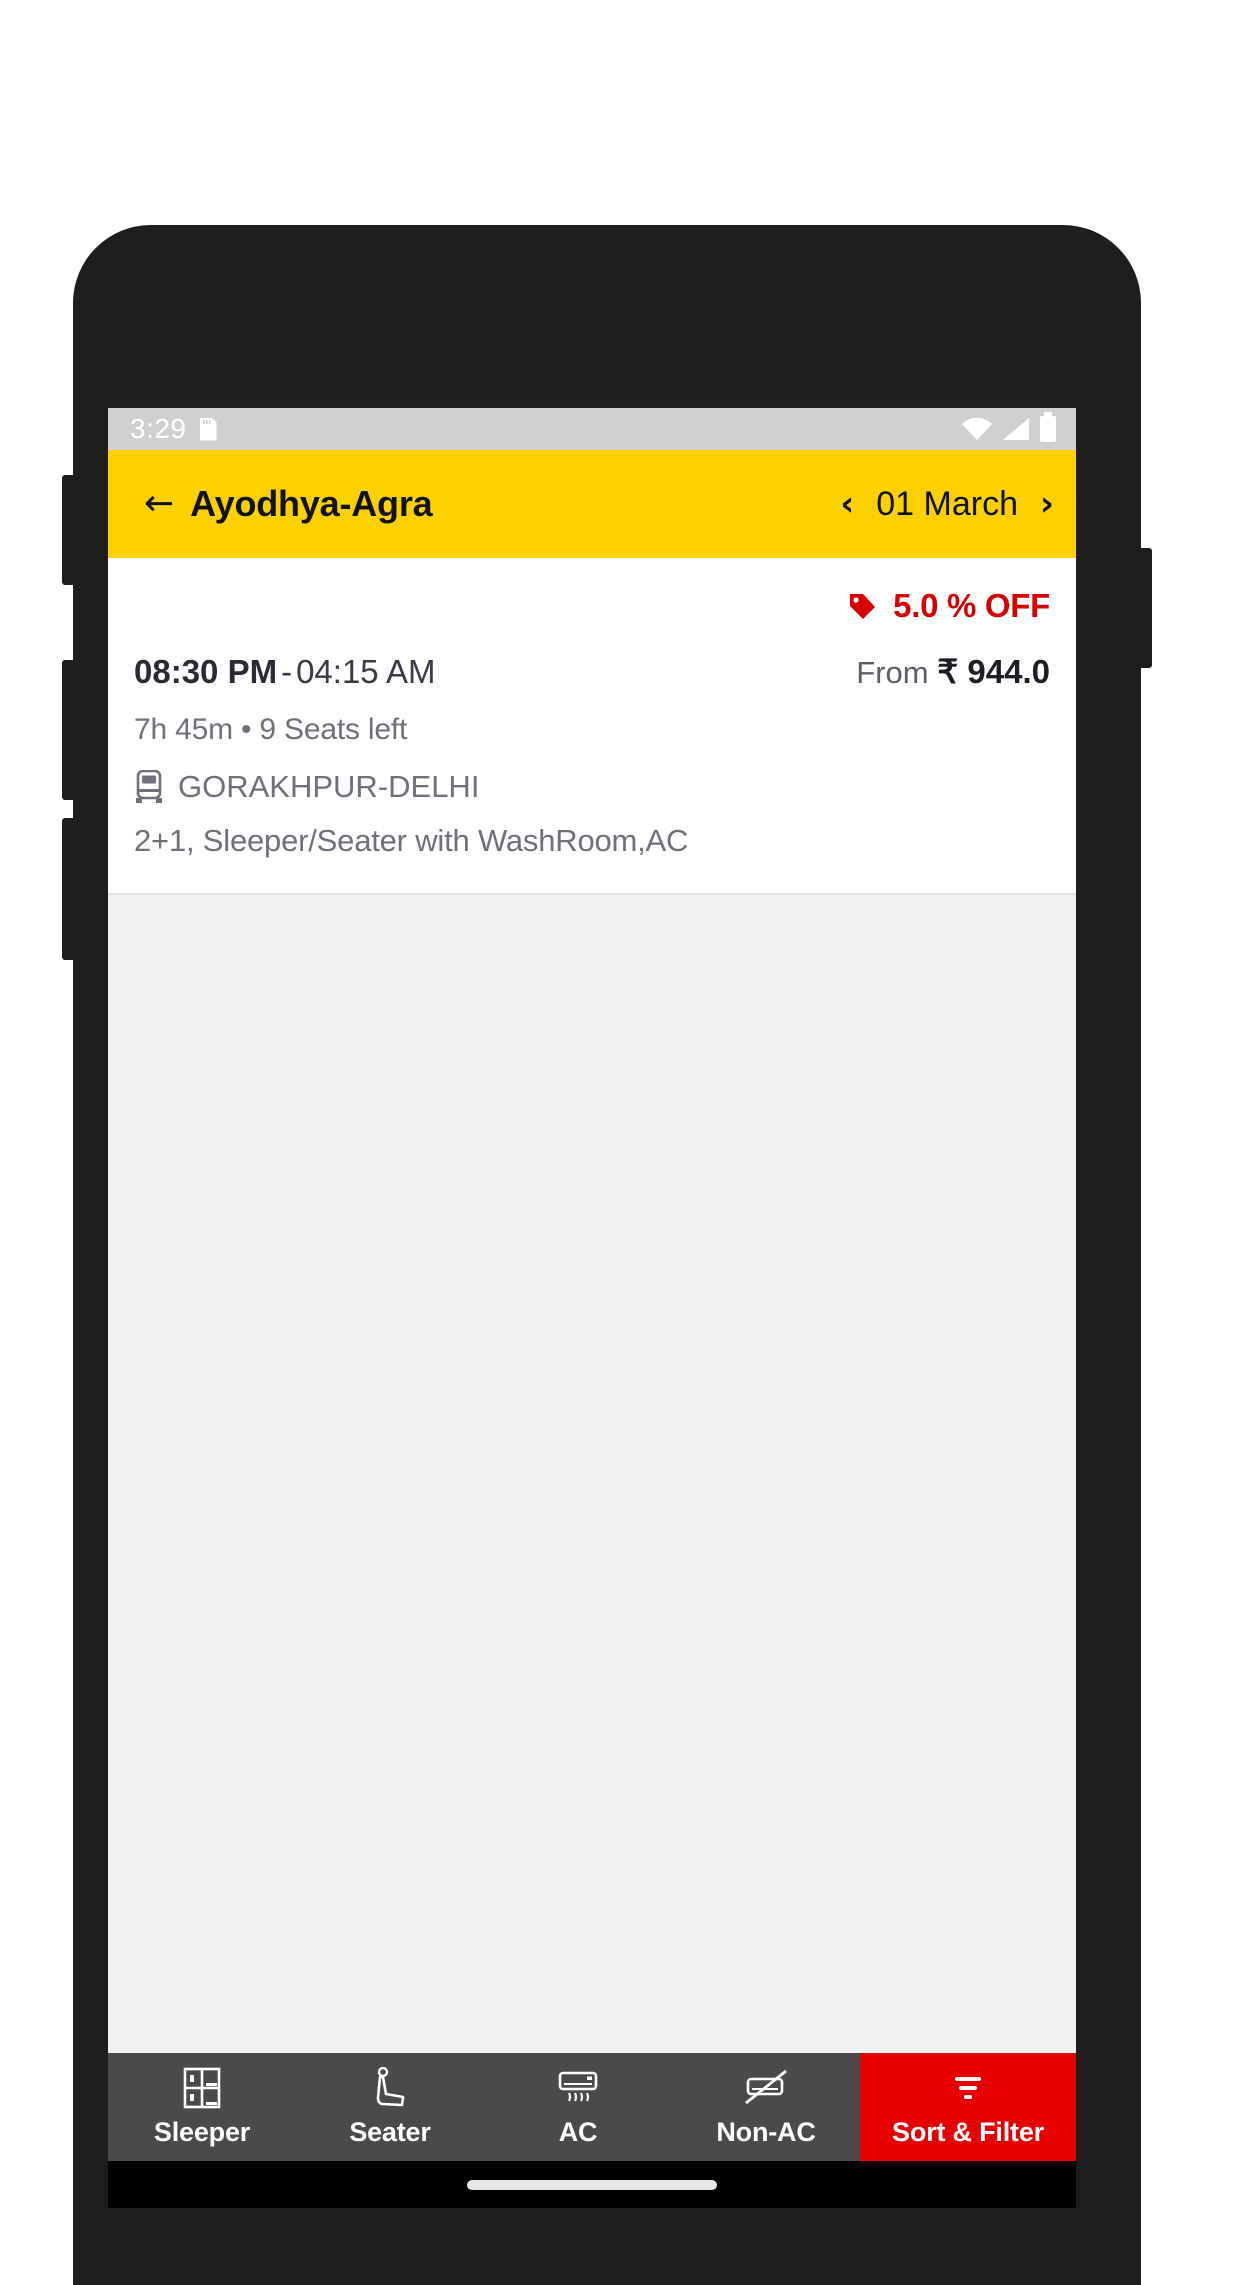 The image size is (1242, 2285). What do you see at coordinates (862, 606) in the screenshot?
I see `tag-icon` at bounding box center [862, 606].